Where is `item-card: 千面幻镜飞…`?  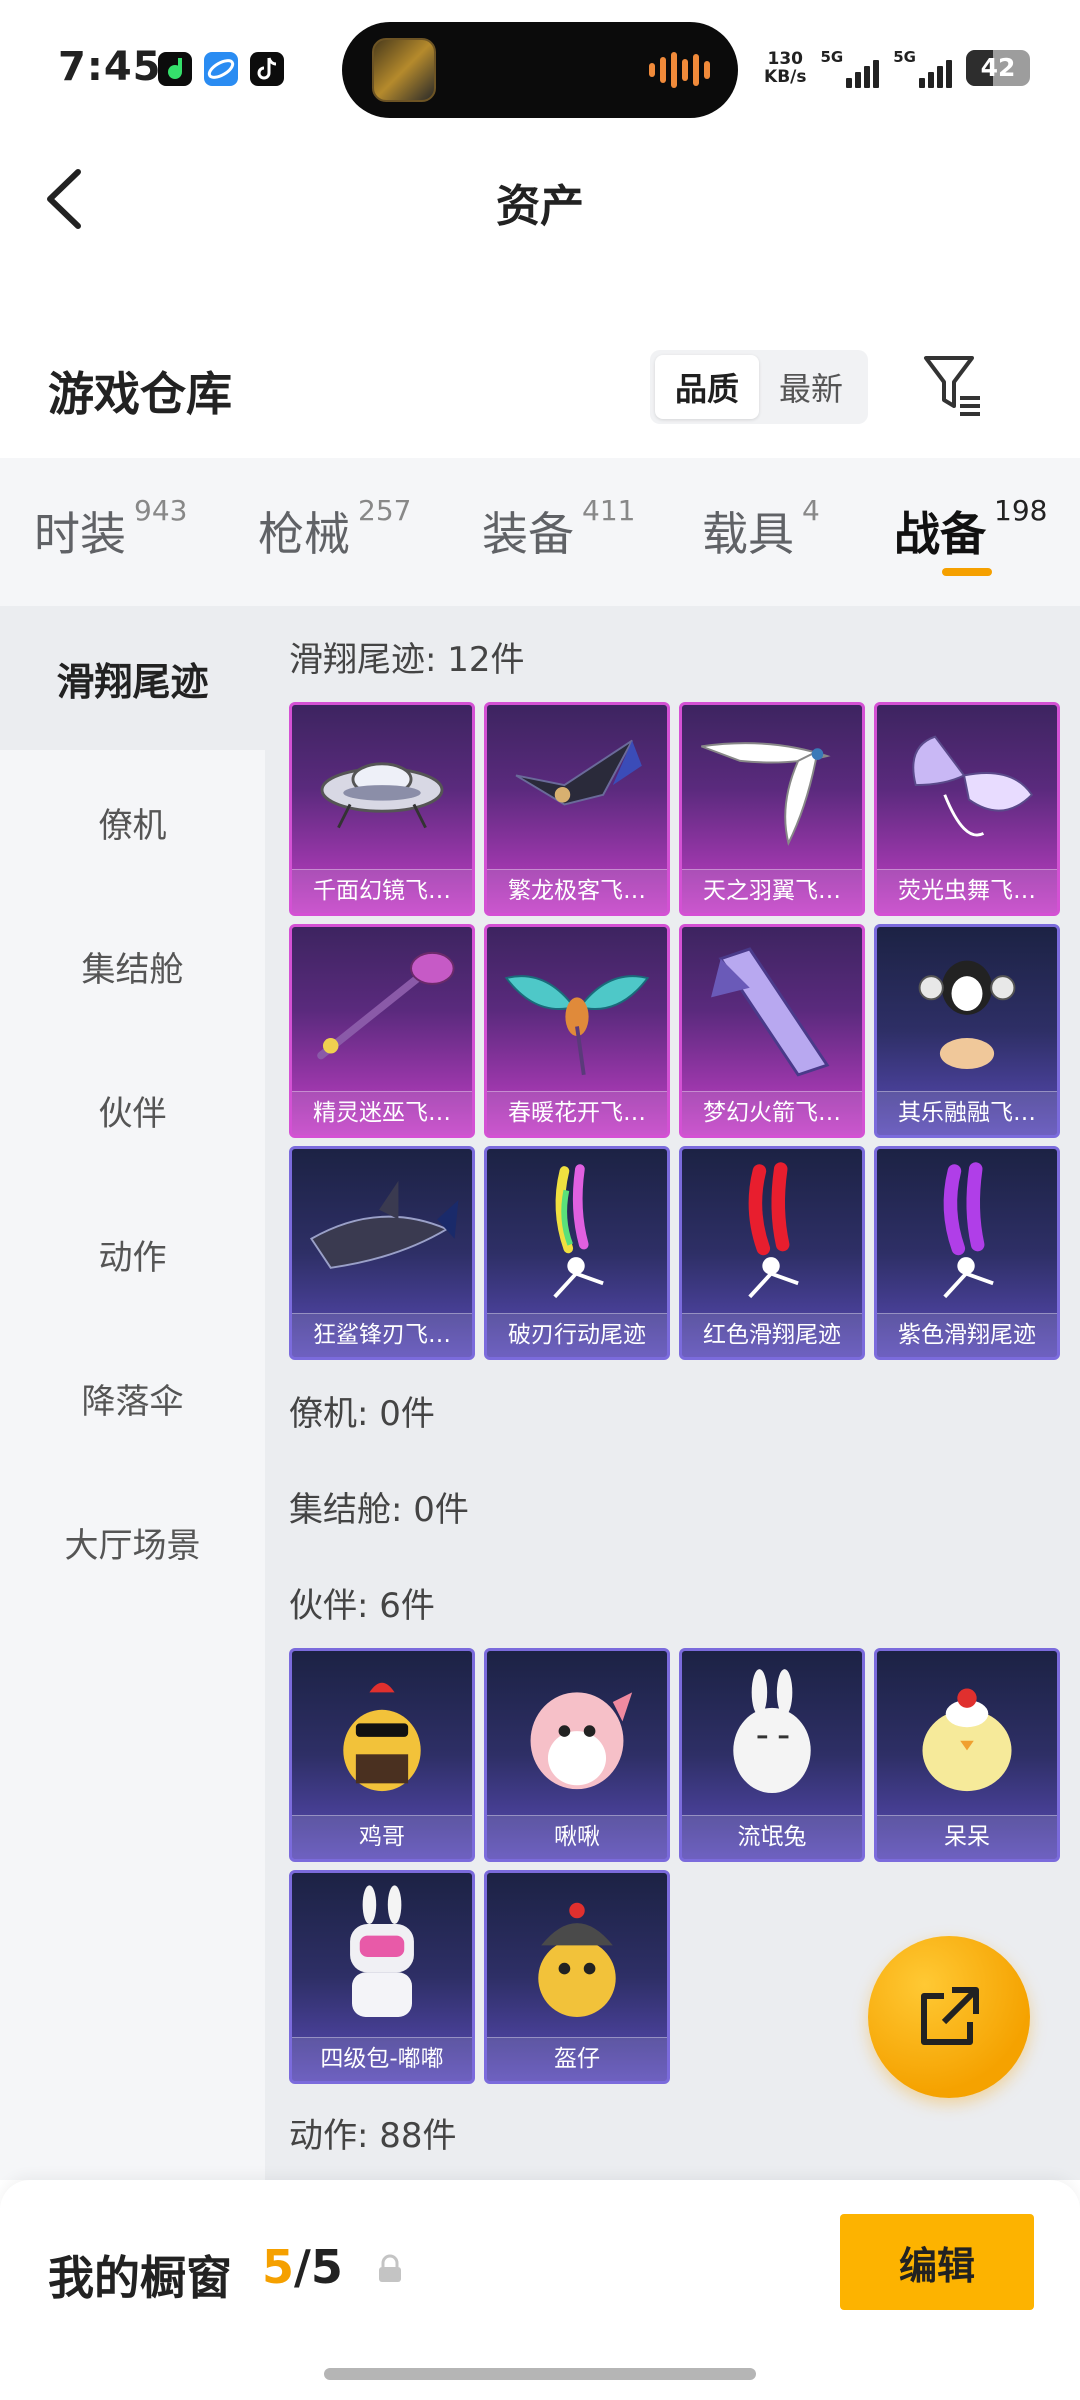
item-card: 千面幻镜飞… is located at coordinates (382, 809).